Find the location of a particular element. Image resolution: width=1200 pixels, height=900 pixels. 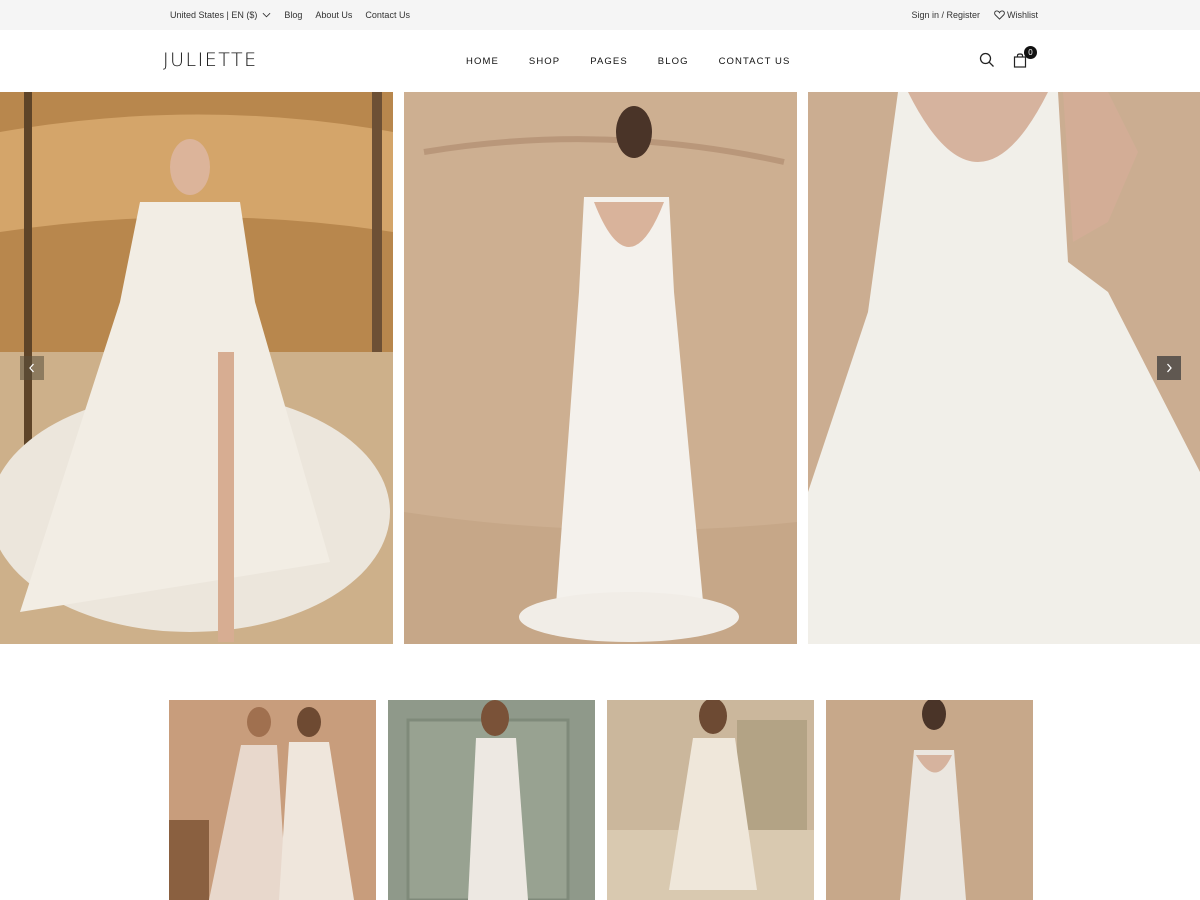

chevron-right-icon is located at coordinates (1169, 368).